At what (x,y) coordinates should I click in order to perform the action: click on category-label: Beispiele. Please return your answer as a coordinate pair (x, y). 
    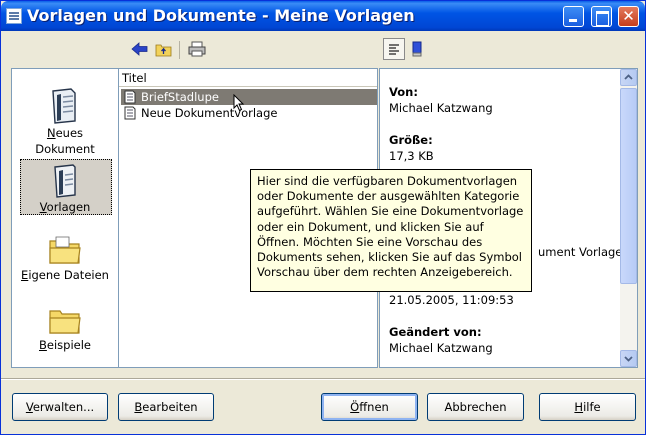
    Looking at the image, I should click on (65, 345).